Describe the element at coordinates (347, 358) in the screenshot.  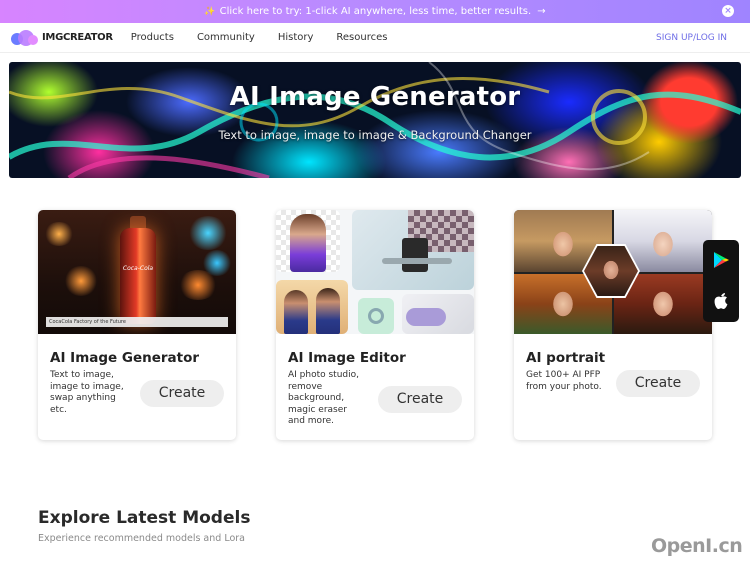
I see `card-title: AI Image Editor` at that location.